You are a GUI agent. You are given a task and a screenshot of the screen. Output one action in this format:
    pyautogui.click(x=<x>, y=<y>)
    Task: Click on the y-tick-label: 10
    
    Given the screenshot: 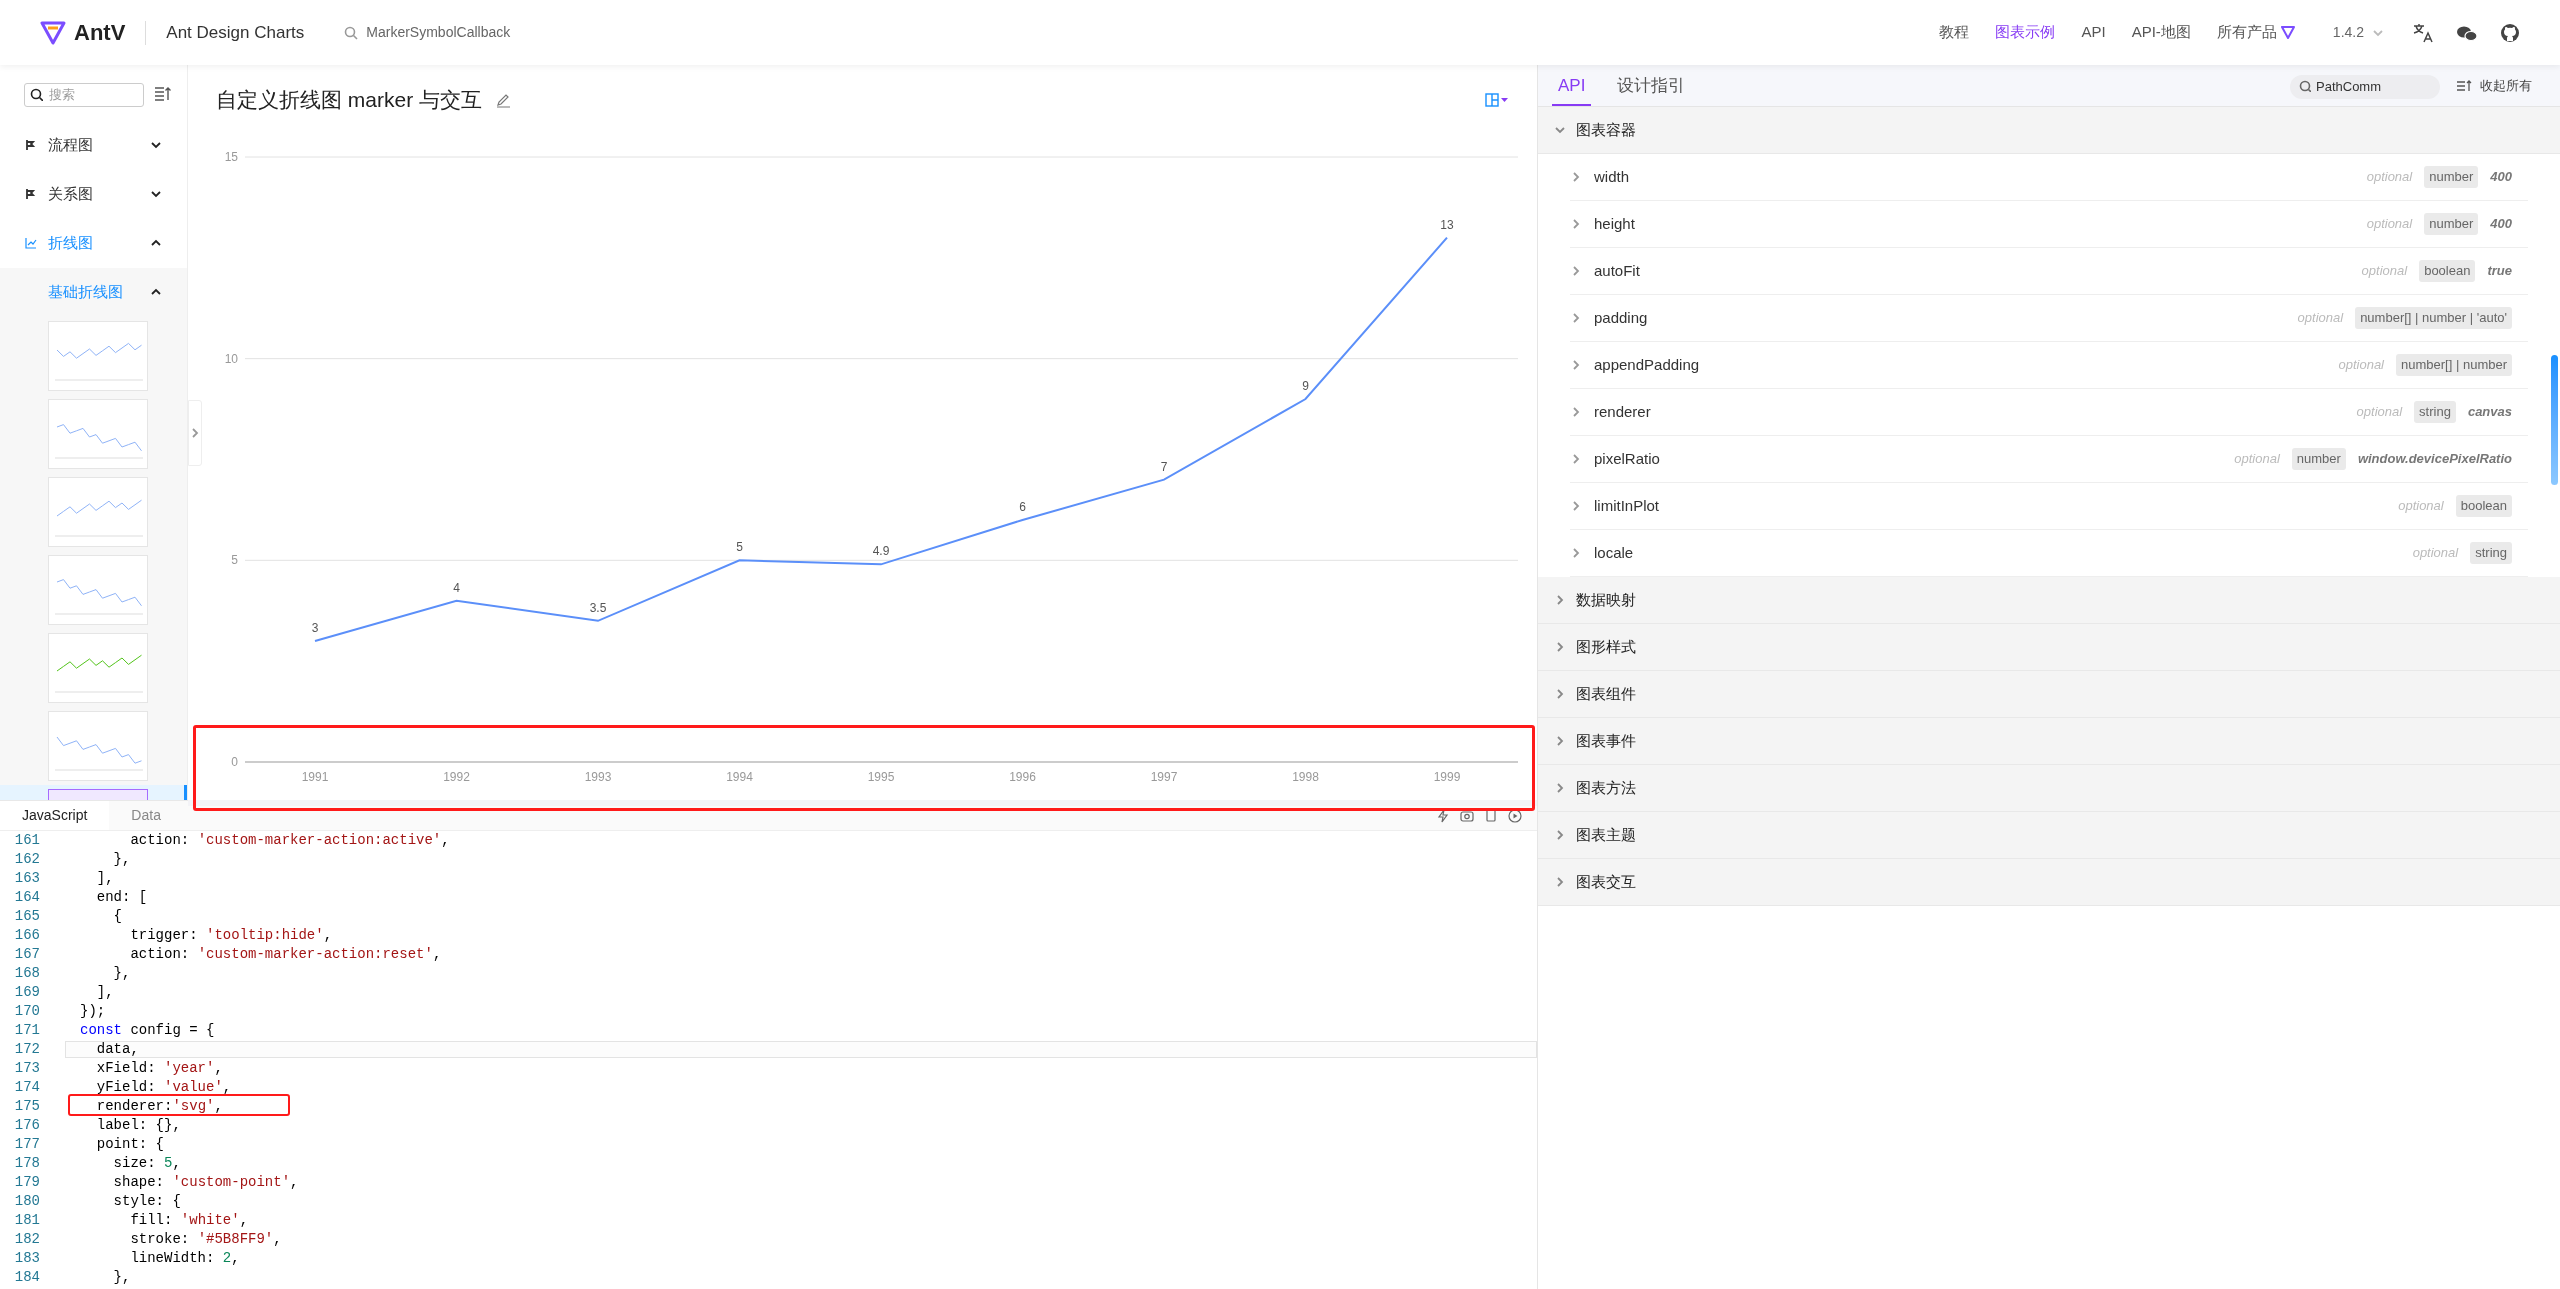 What is the action you would take?
    pyautogui.click(x=231, y=358)
    